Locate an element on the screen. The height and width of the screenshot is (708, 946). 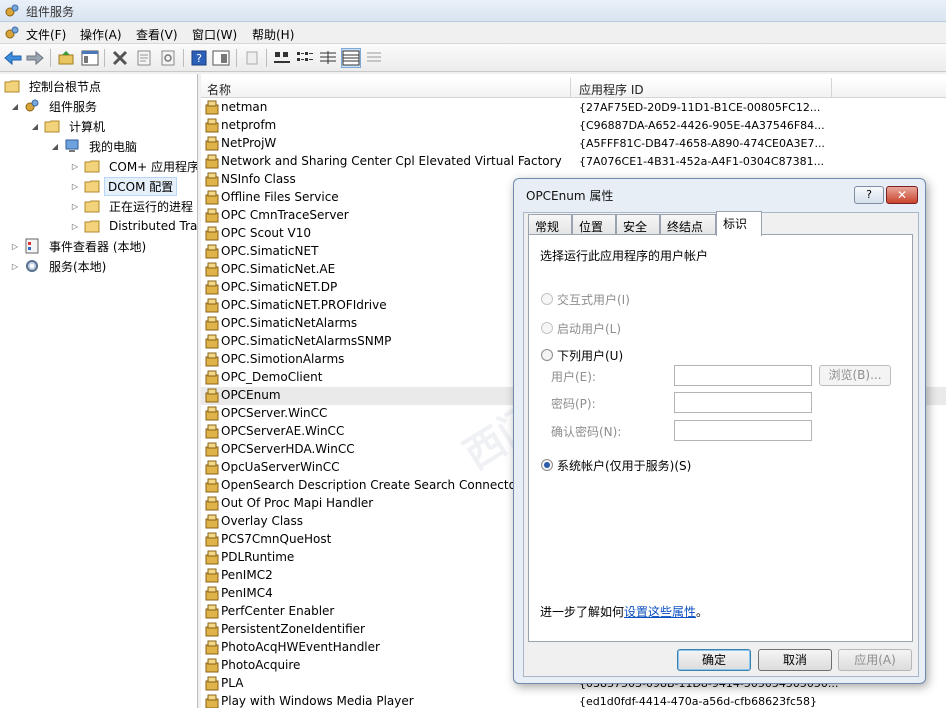
tab-endpoints: 终结点 is located at coordinates (688, 224).